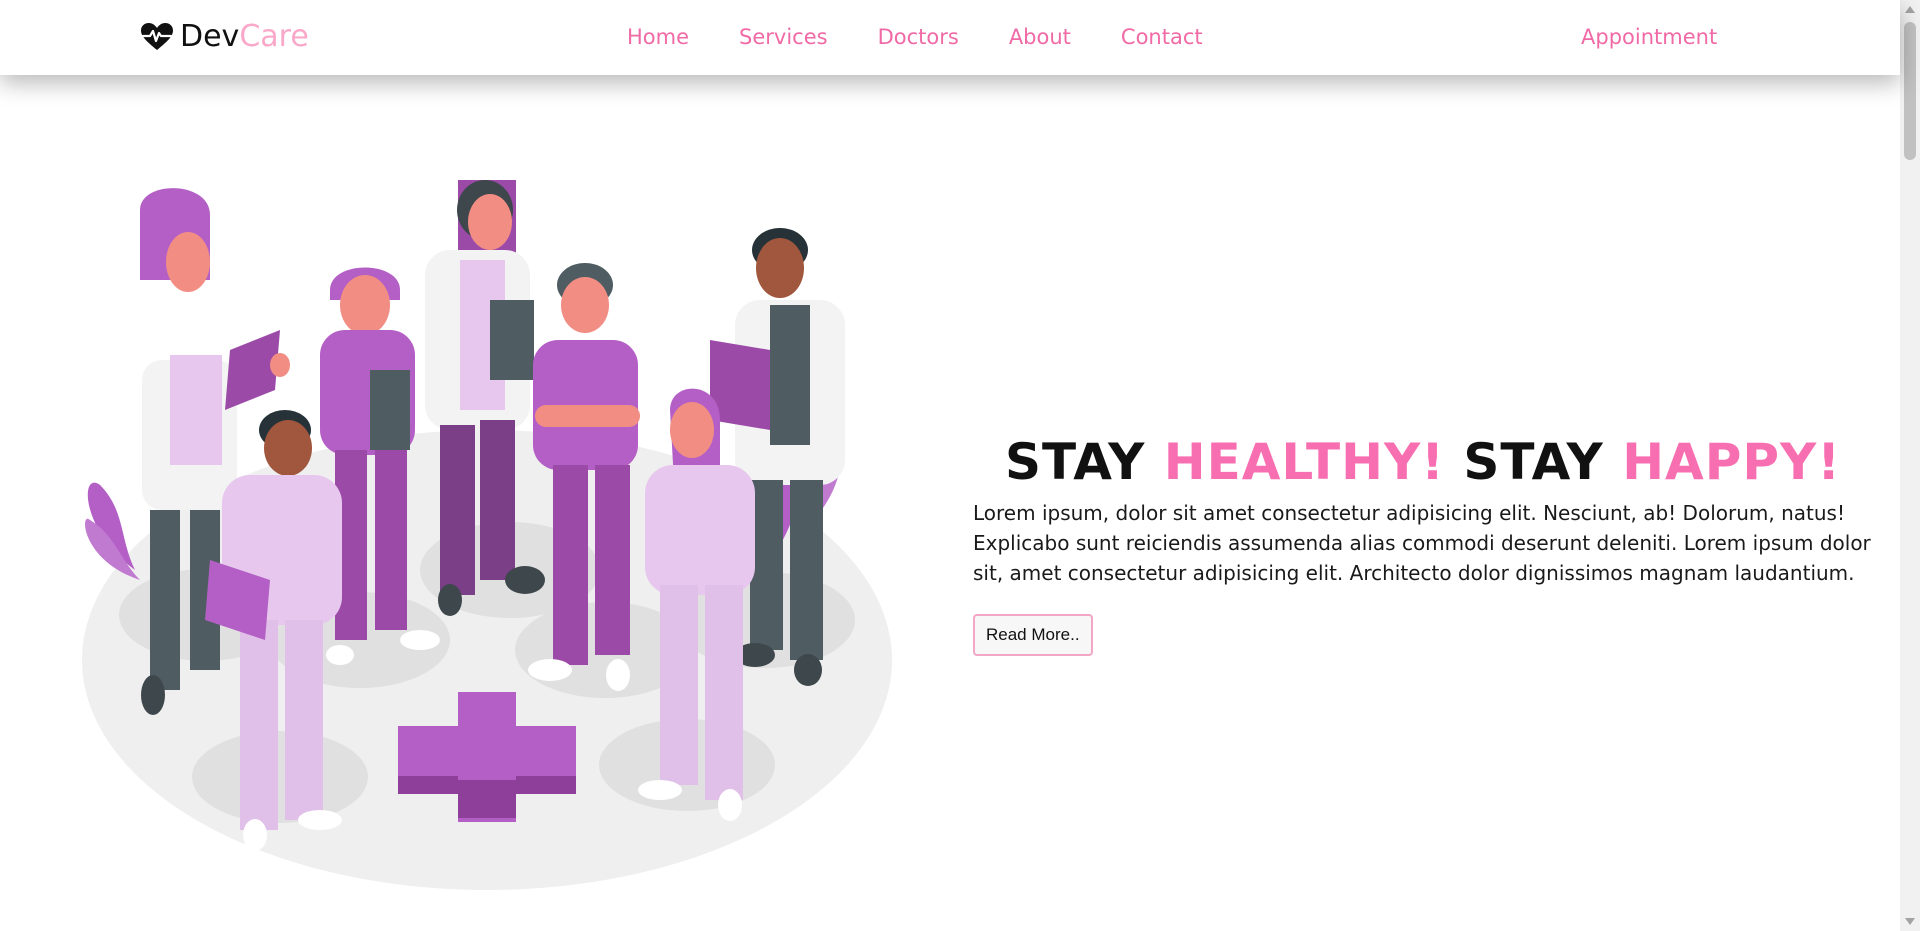 The width and height of the screenshot is (1920, 931). I want to click on hero-title-stay-1: STAY, so click(1075, 462).